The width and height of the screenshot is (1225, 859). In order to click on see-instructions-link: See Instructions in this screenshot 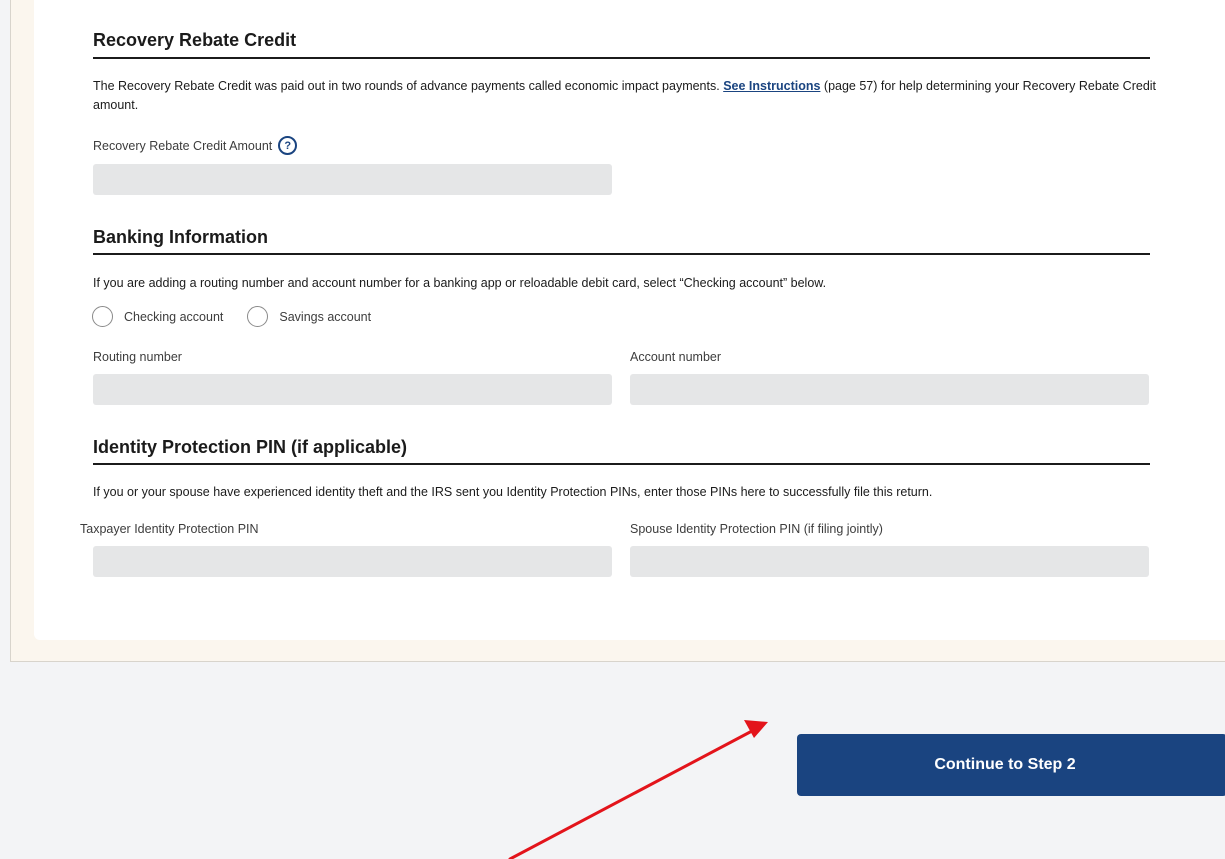, I will do `click(771, 86)`.